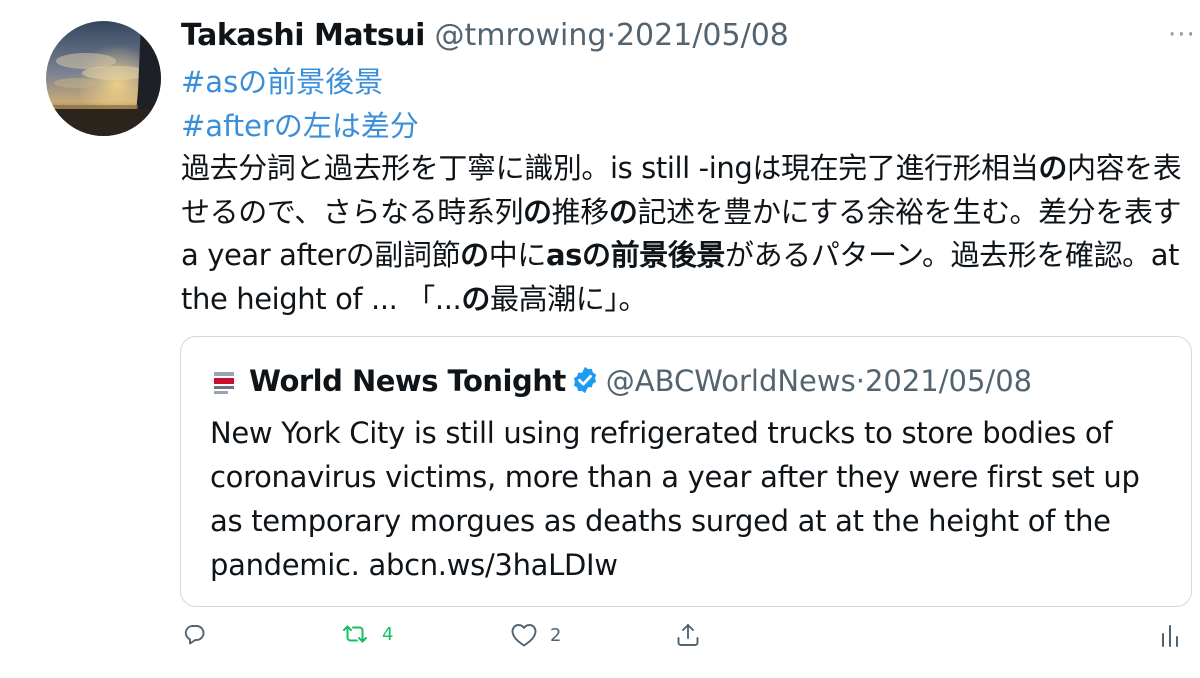 The height and width of the screenshot is (678, 1200). I want to click on reply-button, so click(194, 634).